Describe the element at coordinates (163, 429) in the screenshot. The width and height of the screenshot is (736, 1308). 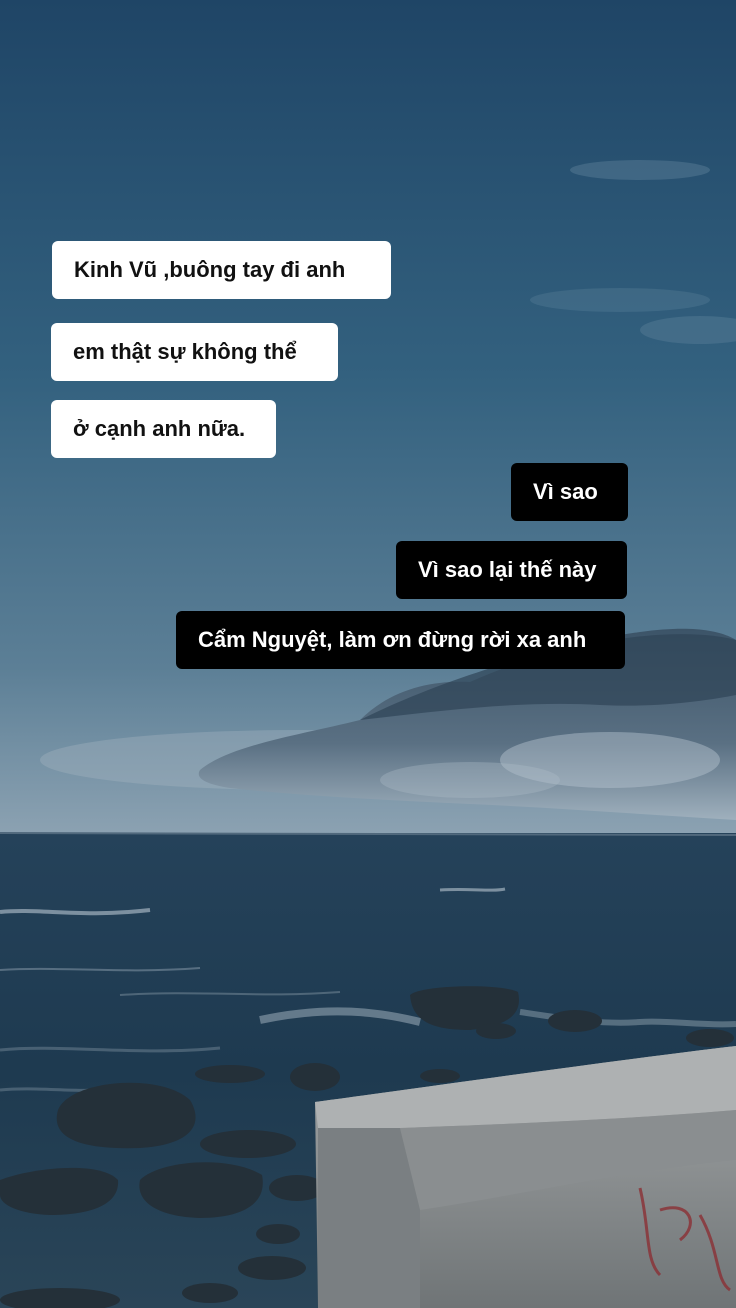
I see `message-bubble-3: ở cạnh anh nữa.` at that location.